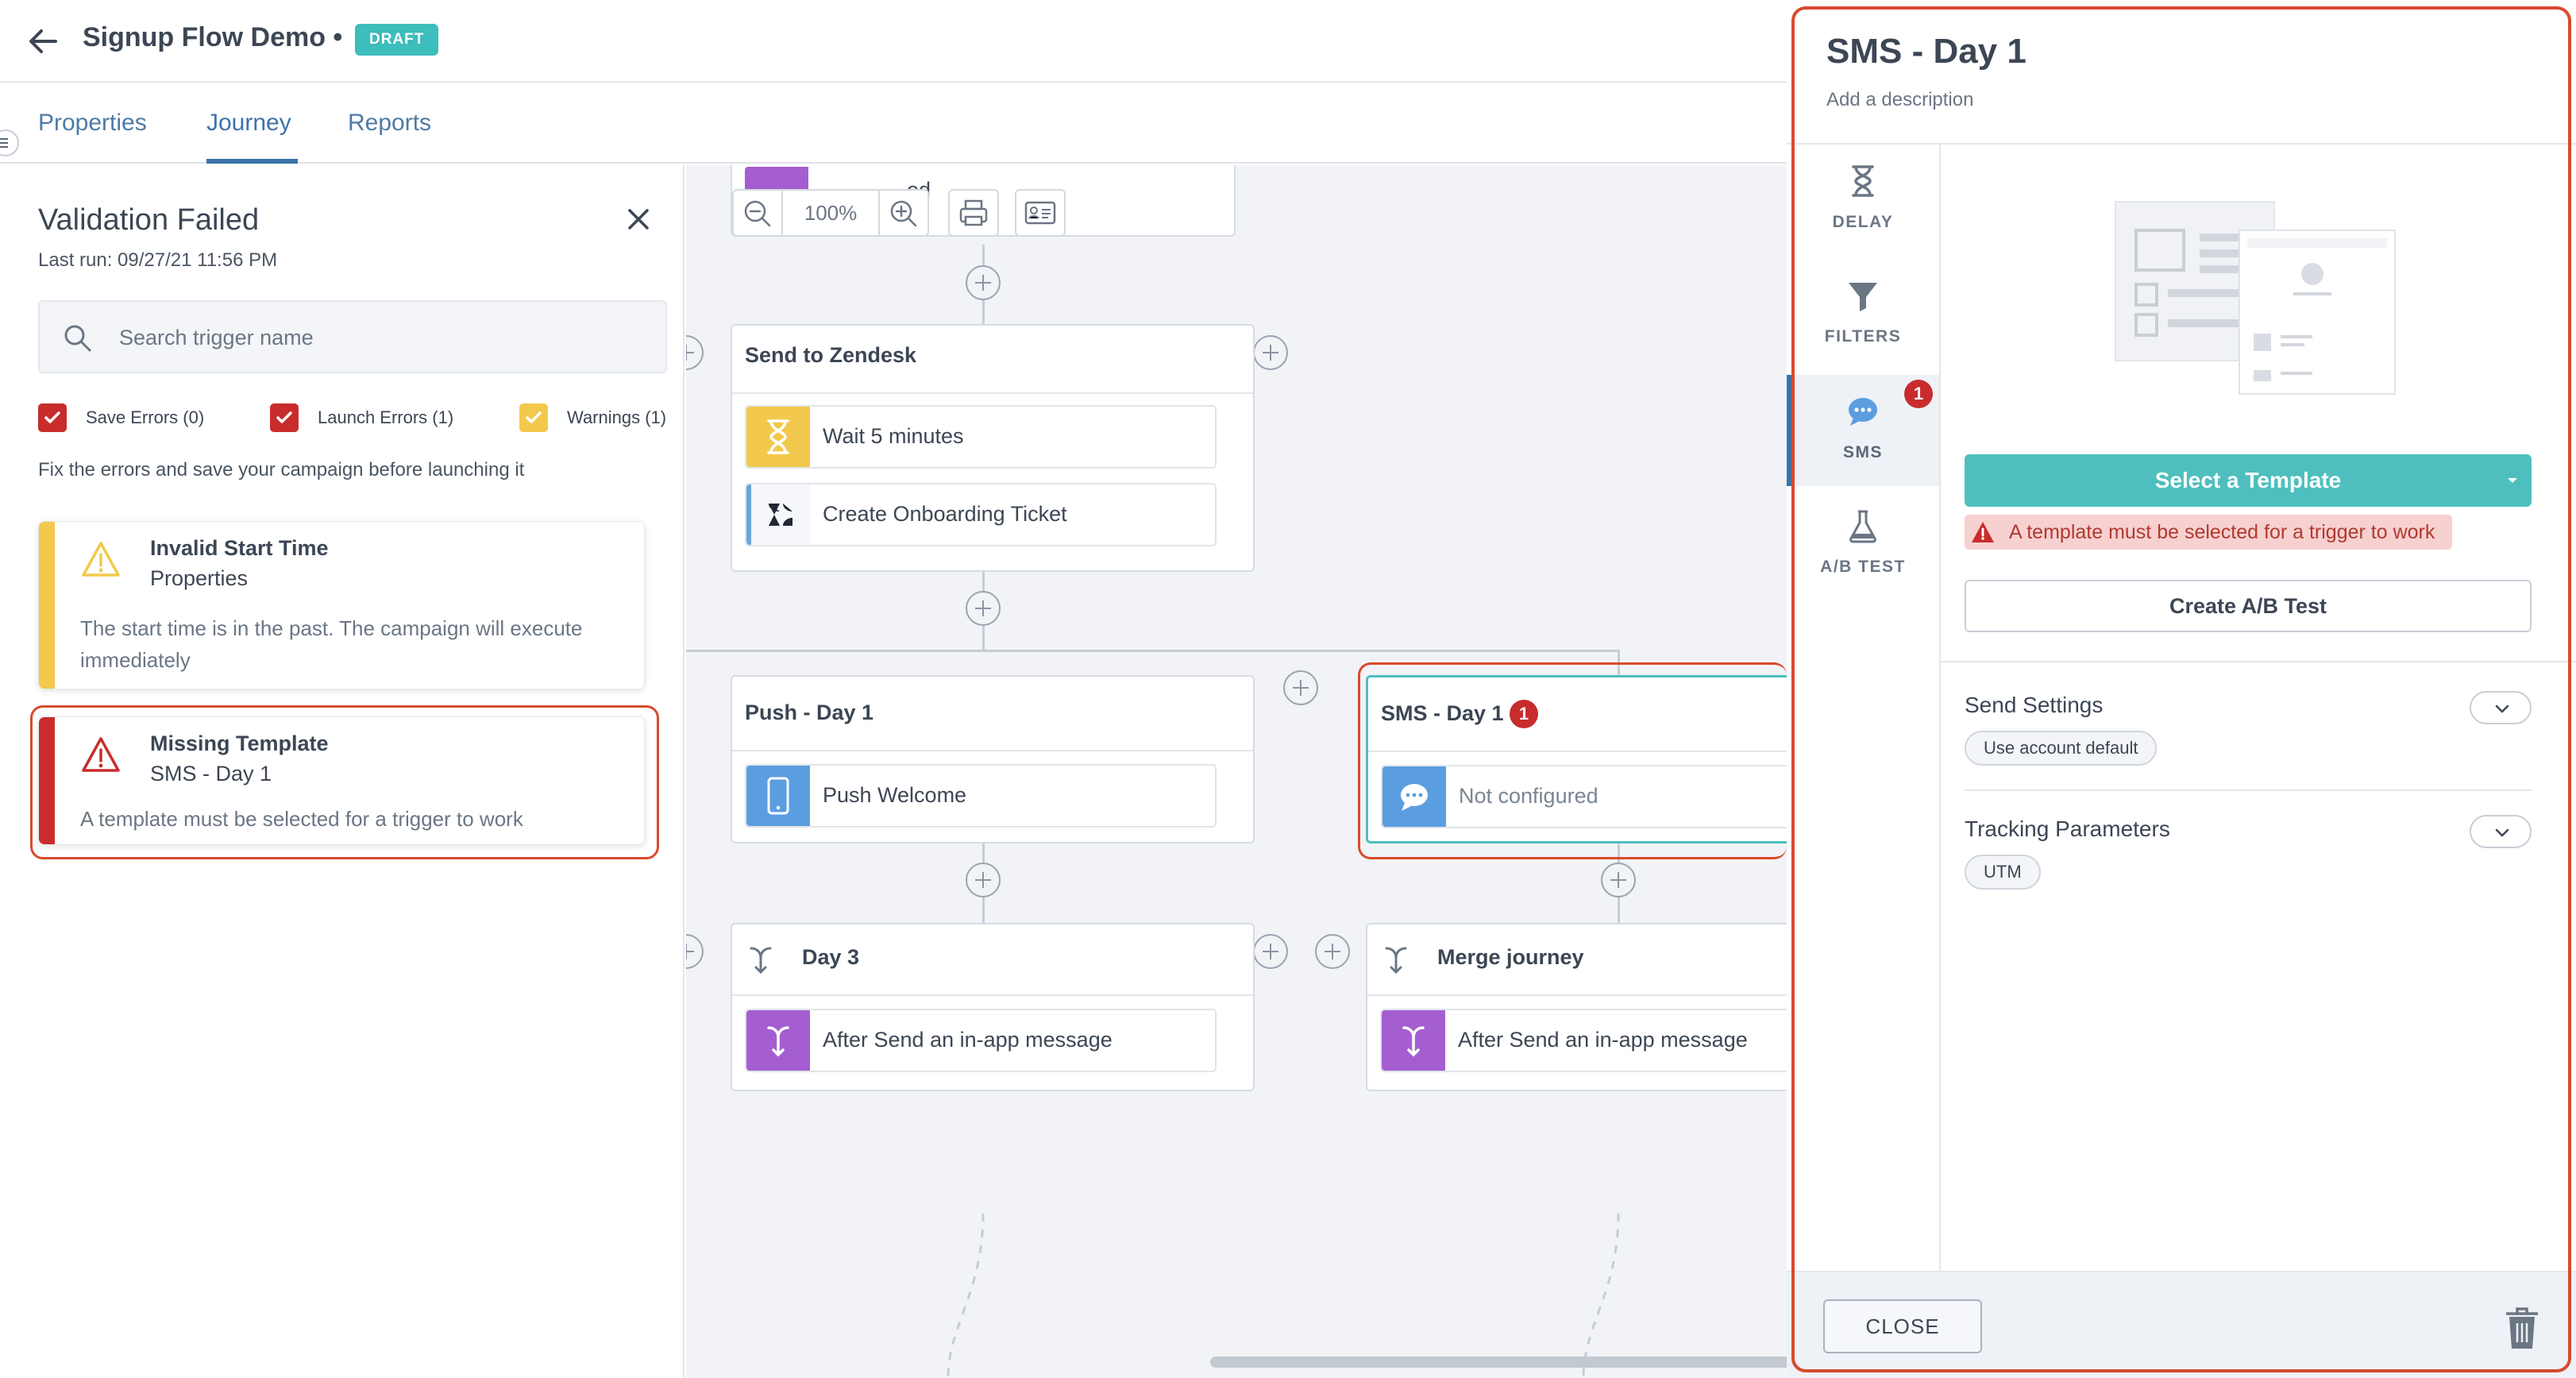 This screenshot has height=1378, width=2576. Describe the element at coordinates (1283, 1295) in the screenshot. I see `dashed-connectors` at that location.